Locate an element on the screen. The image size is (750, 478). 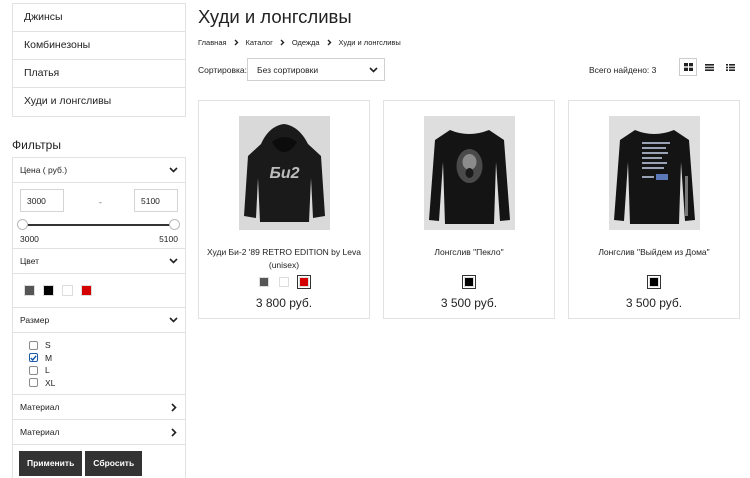
material-filter-header: Материал is located at coordinates (99, 407).